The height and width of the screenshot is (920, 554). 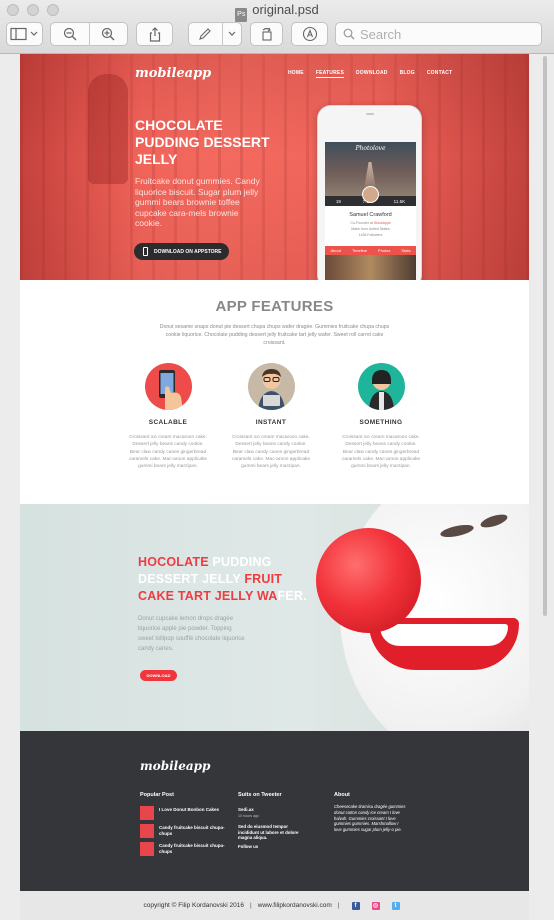 What do you see at coordinates (145, 251) in the screenshot?
I see `phone-icon` at bounding box center [145, 251].